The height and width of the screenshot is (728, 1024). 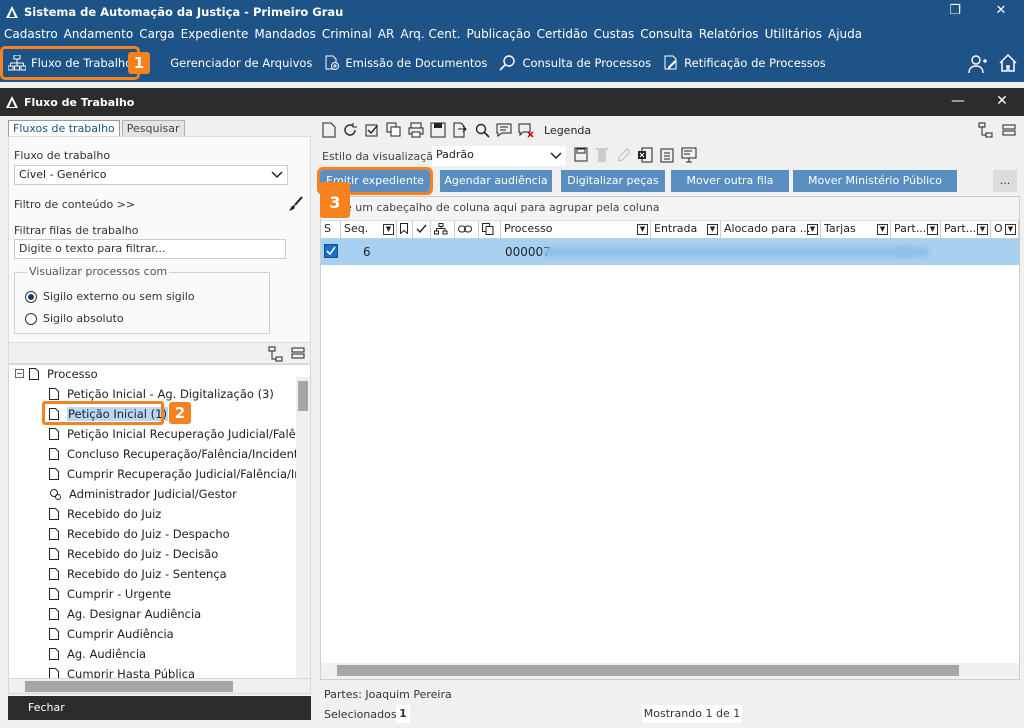 What do you see at coordinates (31, 319) in the screenshot?
I see `radio-sigilo-absoluto` at bounding box center [31, 319].